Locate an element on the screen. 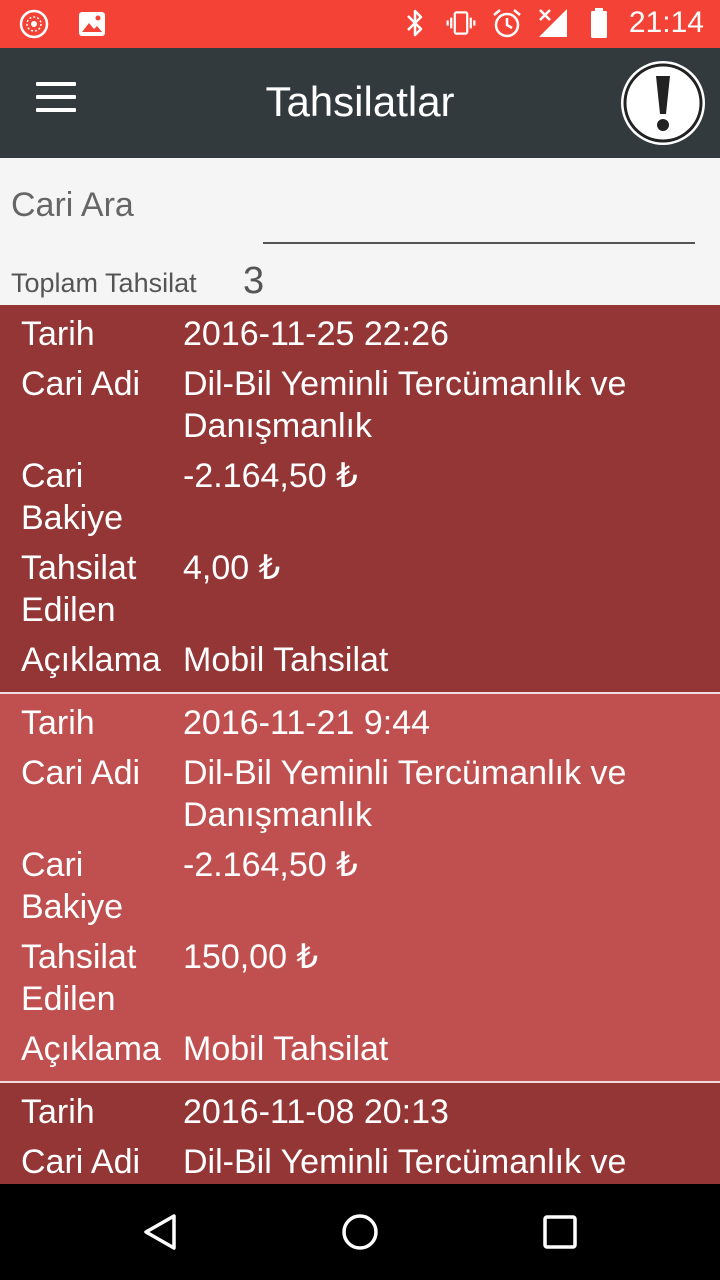  total-count: 3 is located at coordinates (254, 281).